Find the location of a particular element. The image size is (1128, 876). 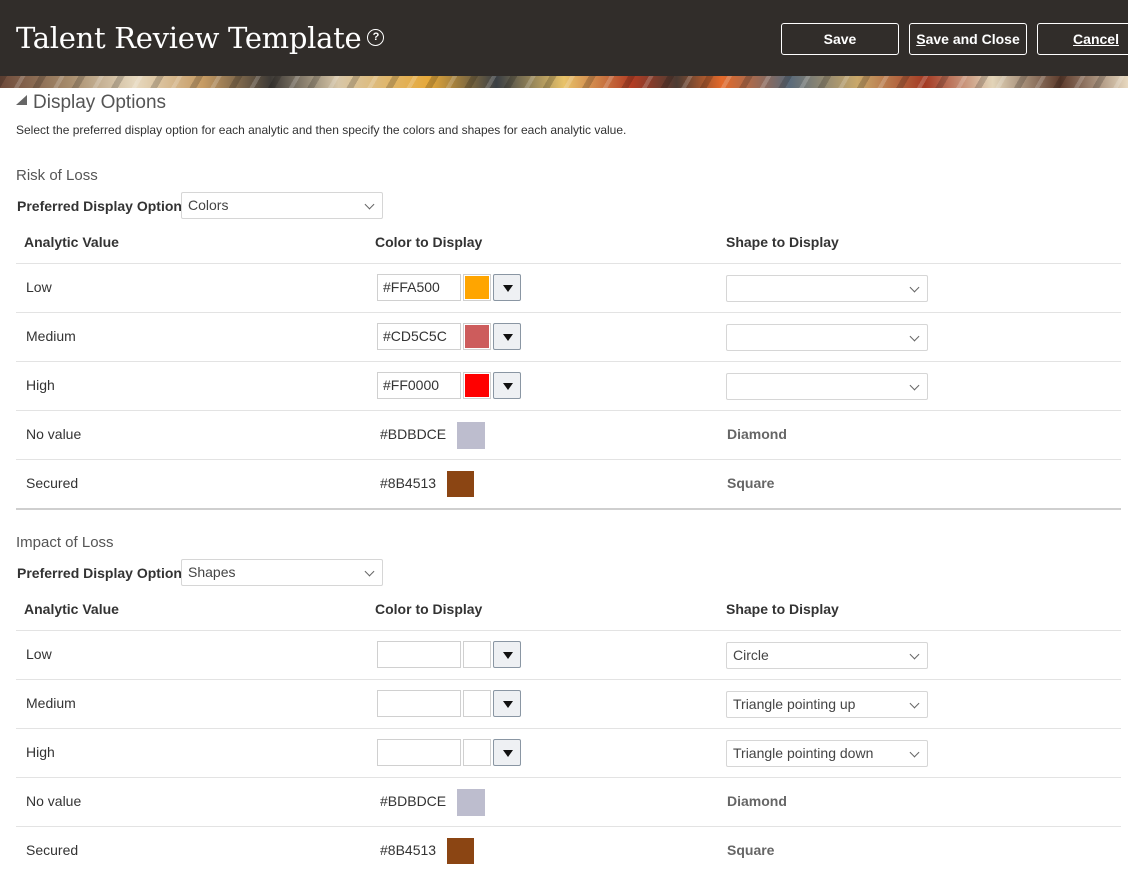

page-title-wrap: Talent Review Template? is located at coordinates (200, 38).